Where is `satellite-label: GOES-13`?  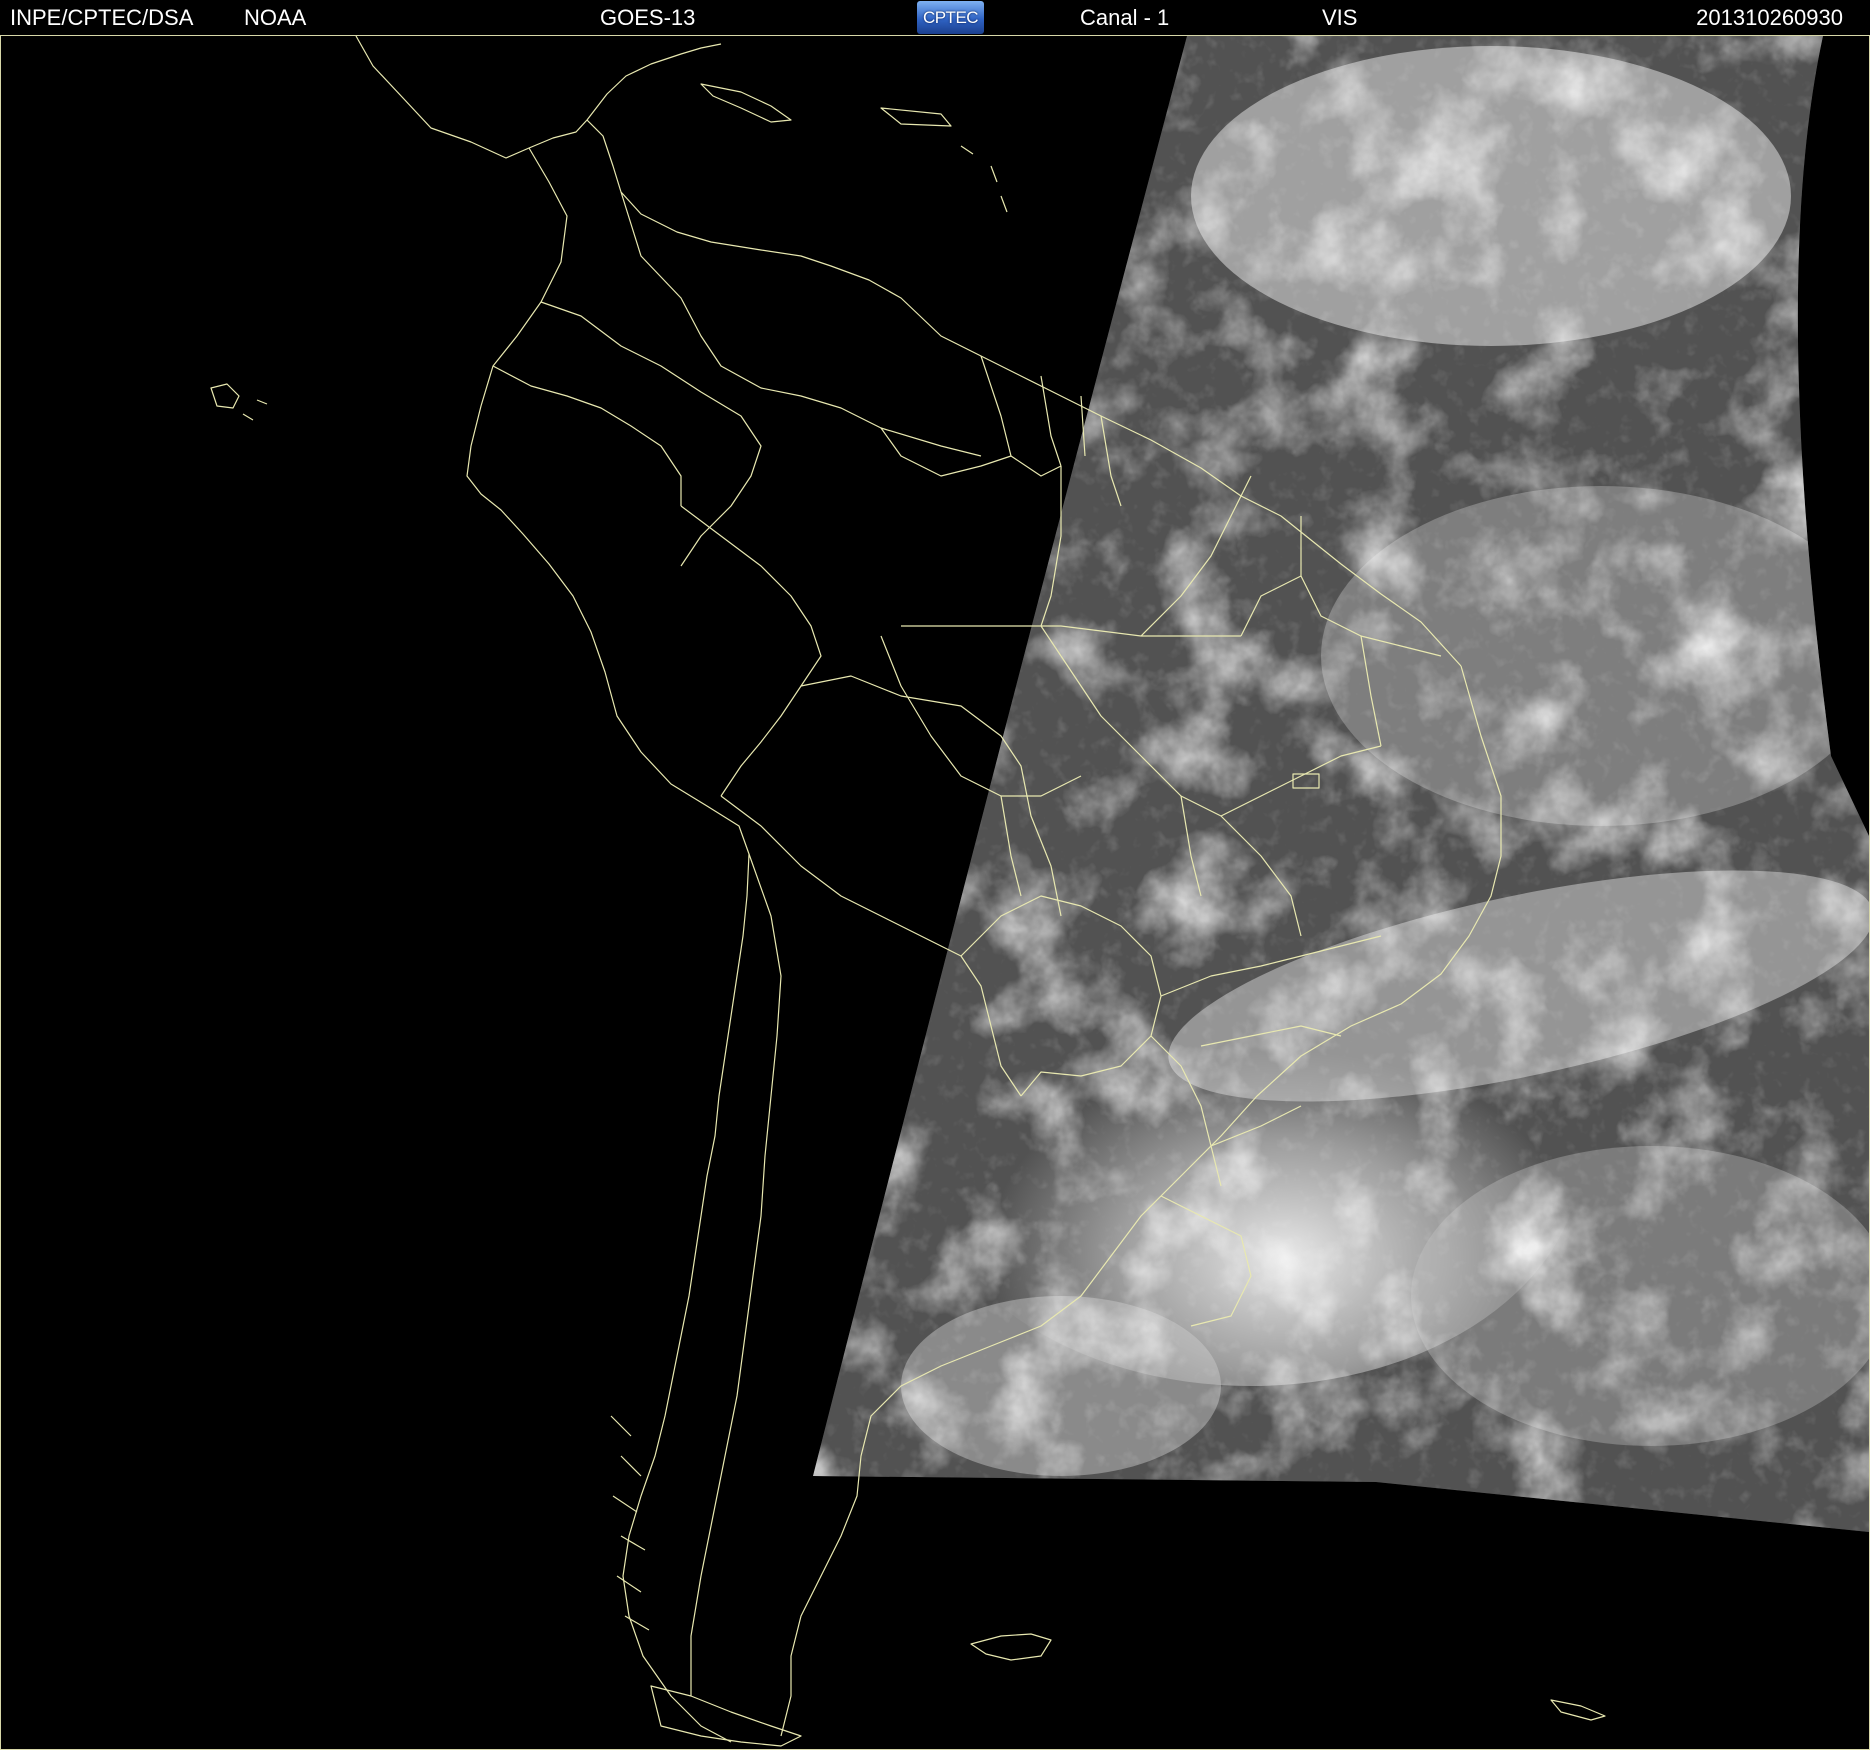
satellite-label: GOES-13 is located at coordinates (648, 17).